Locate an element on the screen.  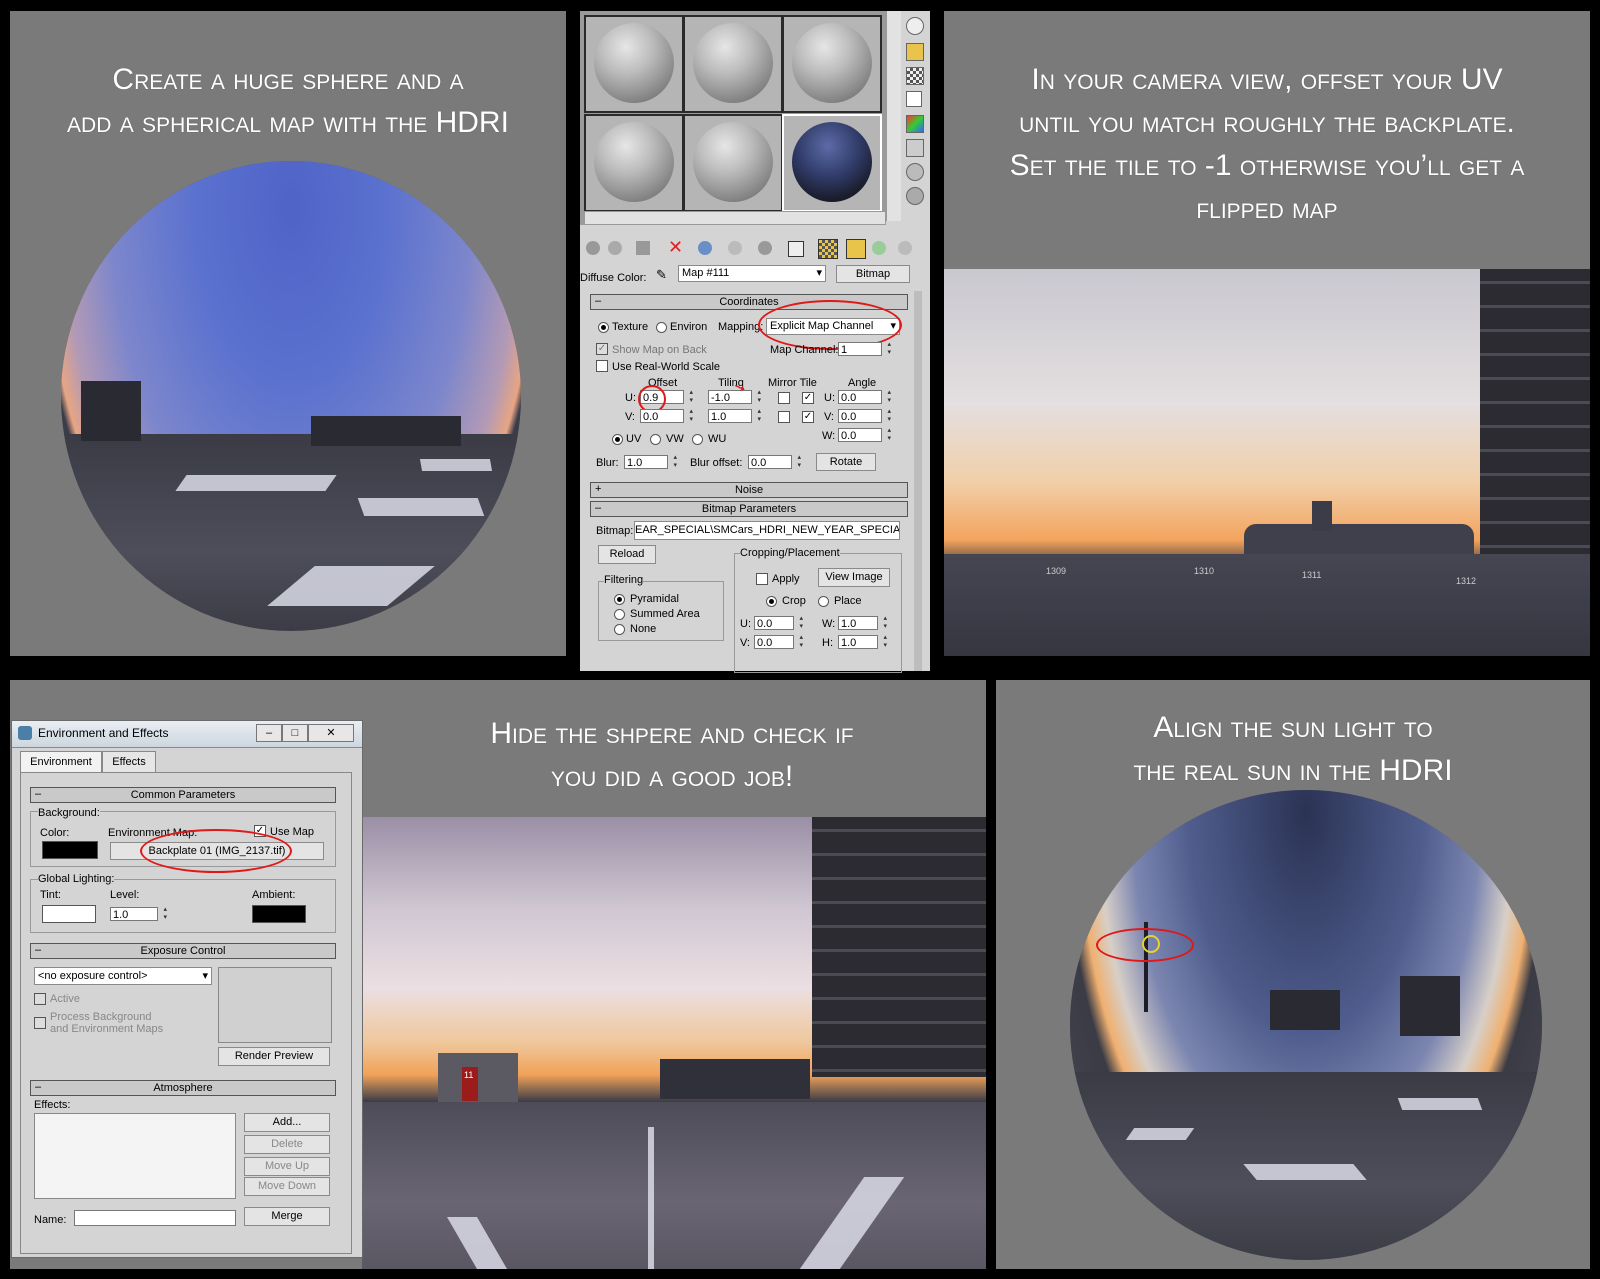
uv-tiling-icon is located at coordinates (914, 99).